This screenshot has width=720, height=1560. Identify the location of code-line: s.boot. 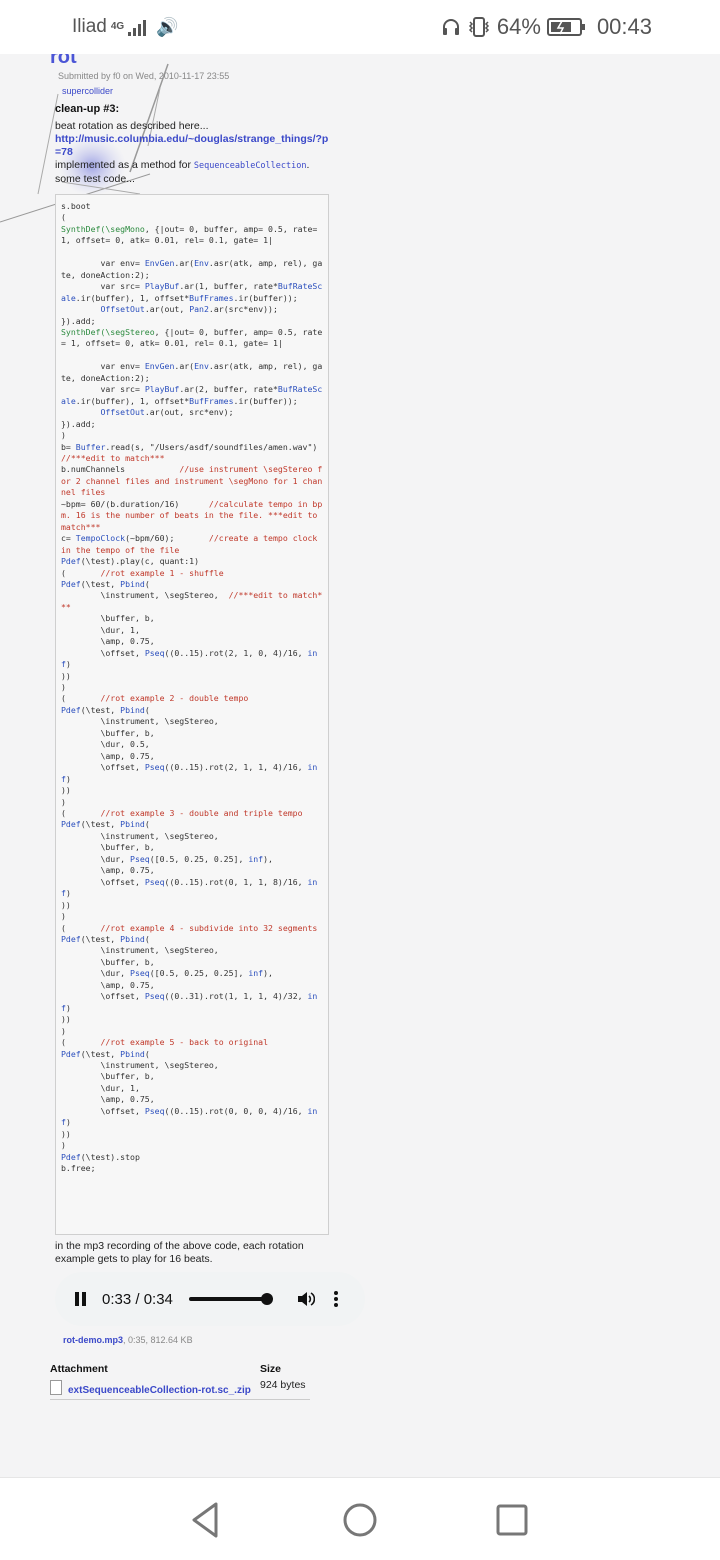
(76, 206).